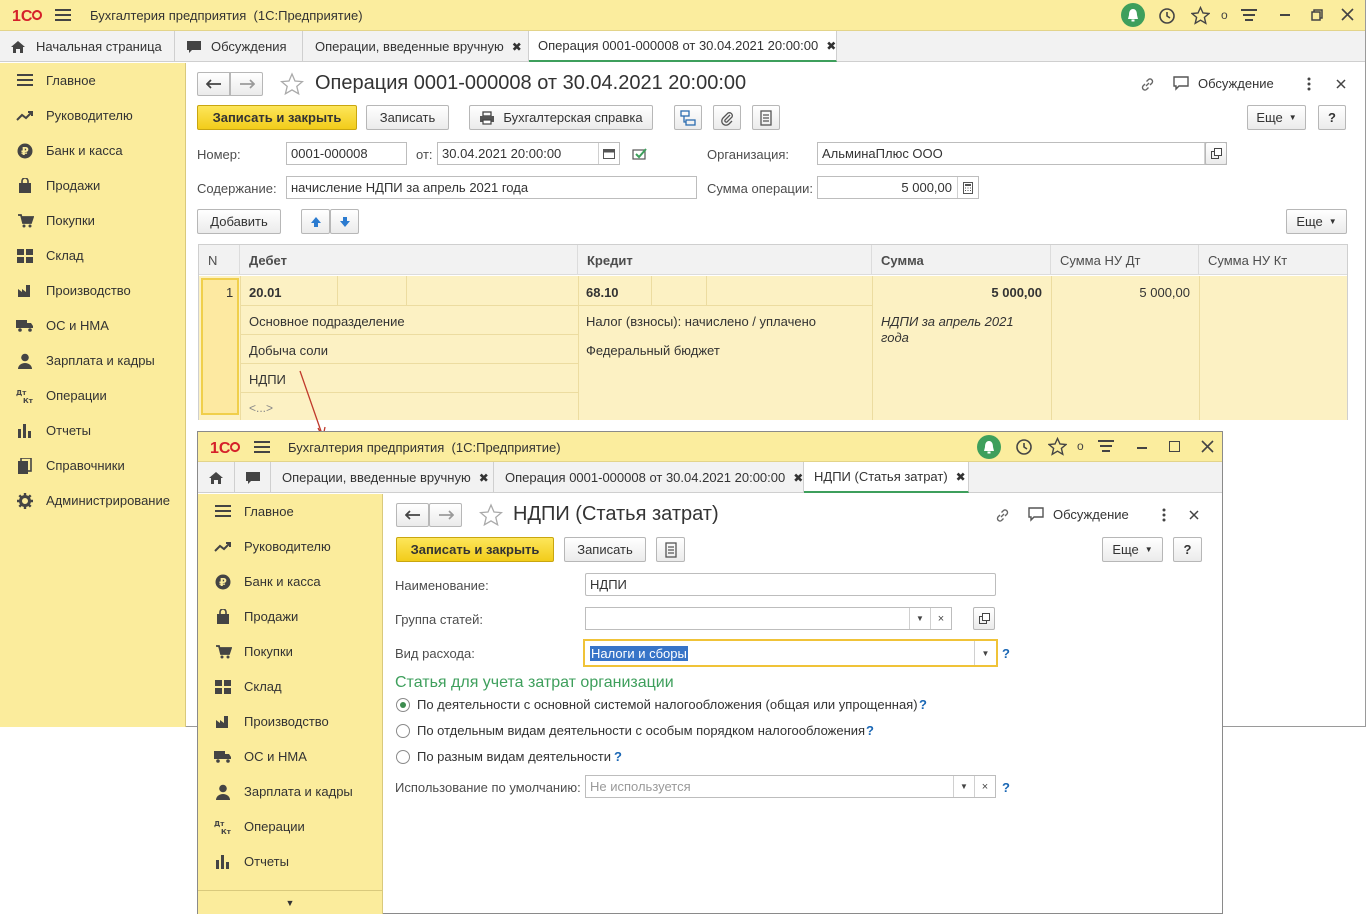  What do you see at coordinates (261, 408) in the screenshot?
I see `debit-subconto-4: <...>` at bounding box center [261, 408].